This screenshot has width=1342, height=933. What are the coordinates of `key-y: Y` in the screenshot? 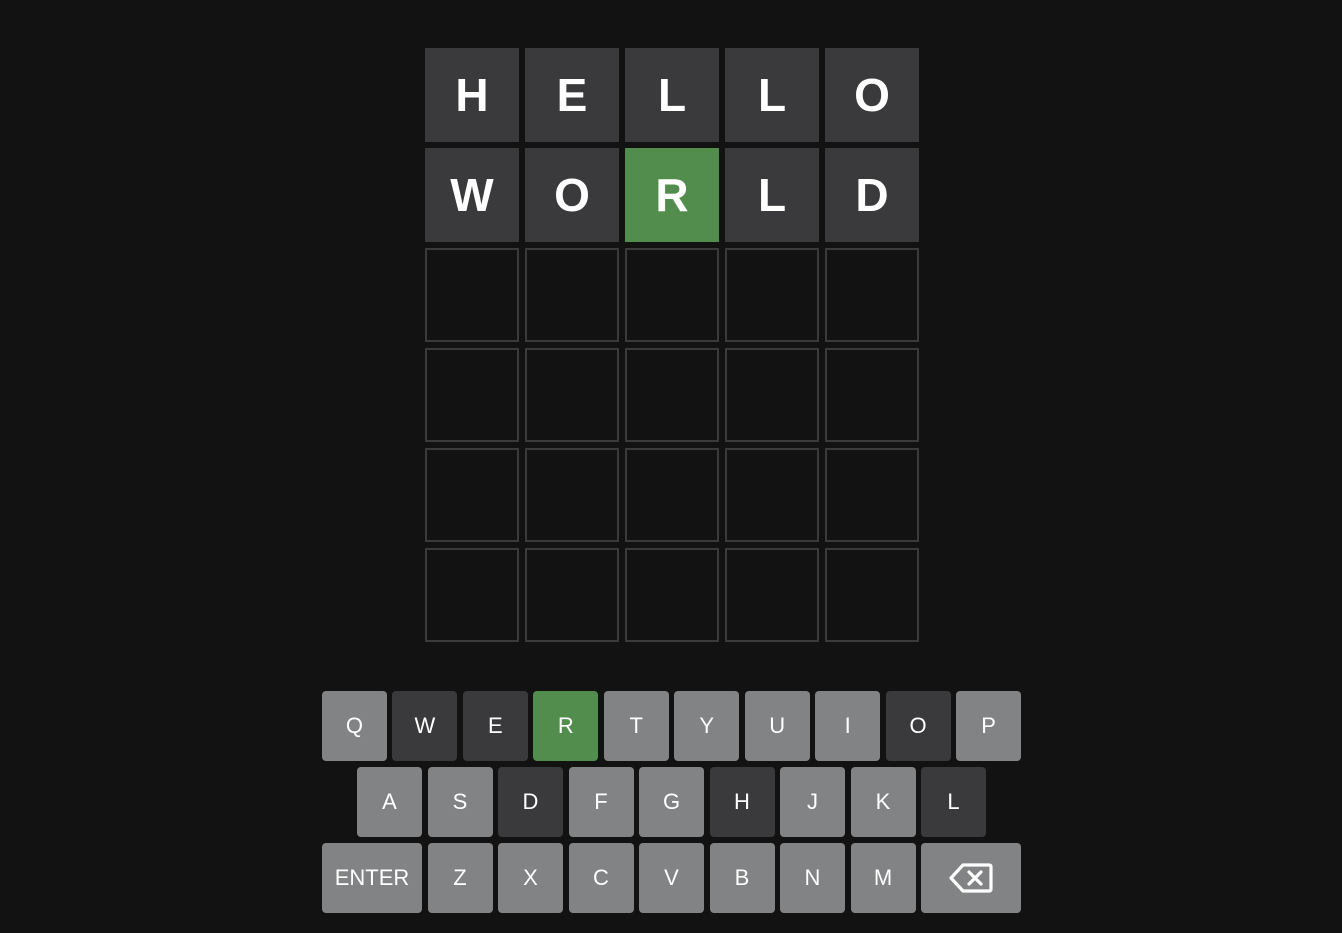 It's located at (707, 726).